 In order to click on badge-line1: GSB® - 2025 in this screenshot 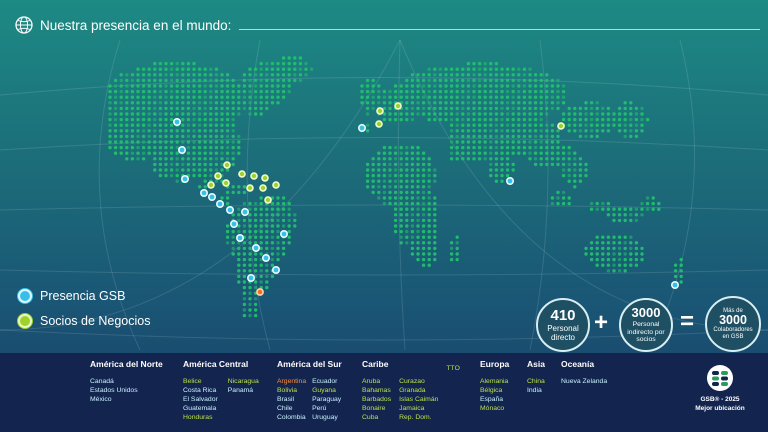, I will do `click(720, 399)`.